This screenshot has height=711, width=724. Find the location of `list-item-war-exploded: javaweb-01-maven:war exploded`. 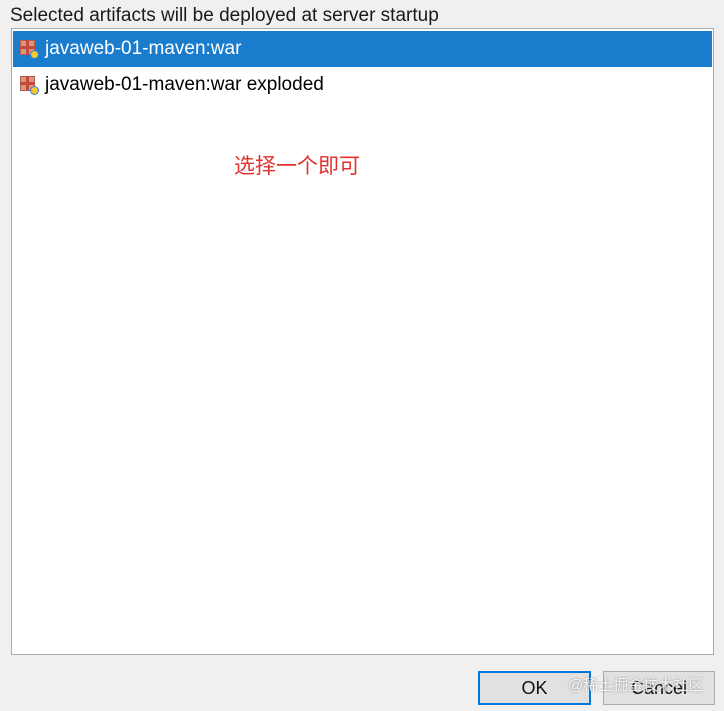

list-item-war-exploded: javaweb-01-maven:war exploded is located at coordinates (362, 85).